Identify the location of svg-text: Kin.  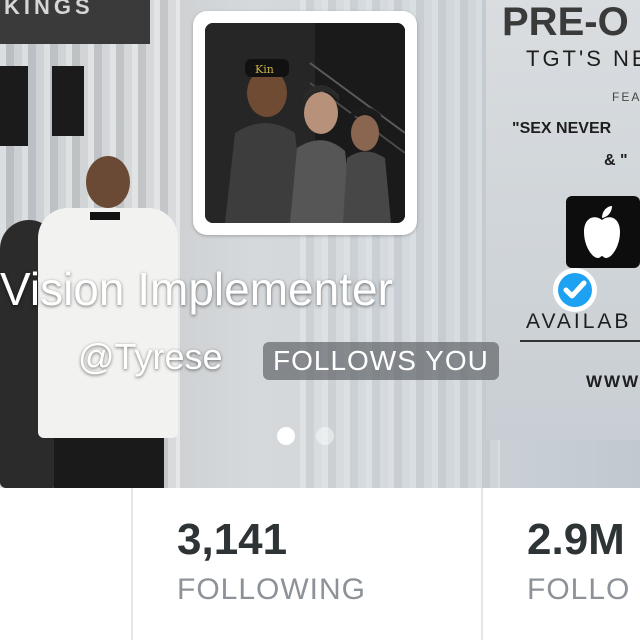
(264, 69).